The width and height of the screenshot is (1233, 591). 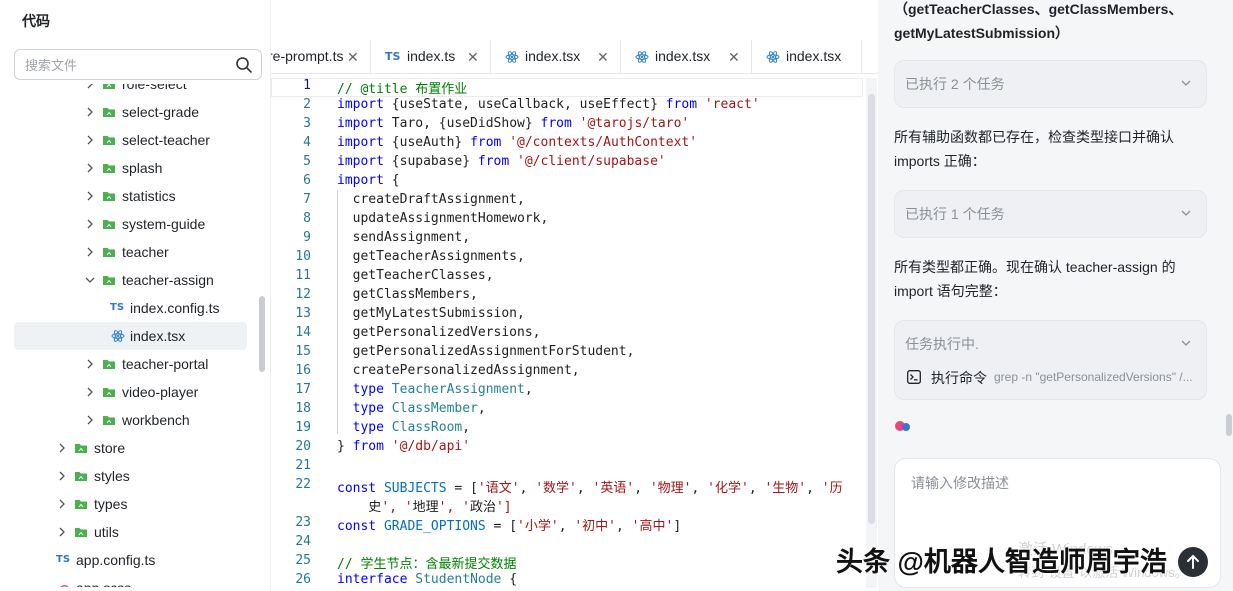 I want to click on code-text: createDraftAssignment,, so click(x=431, y=199).